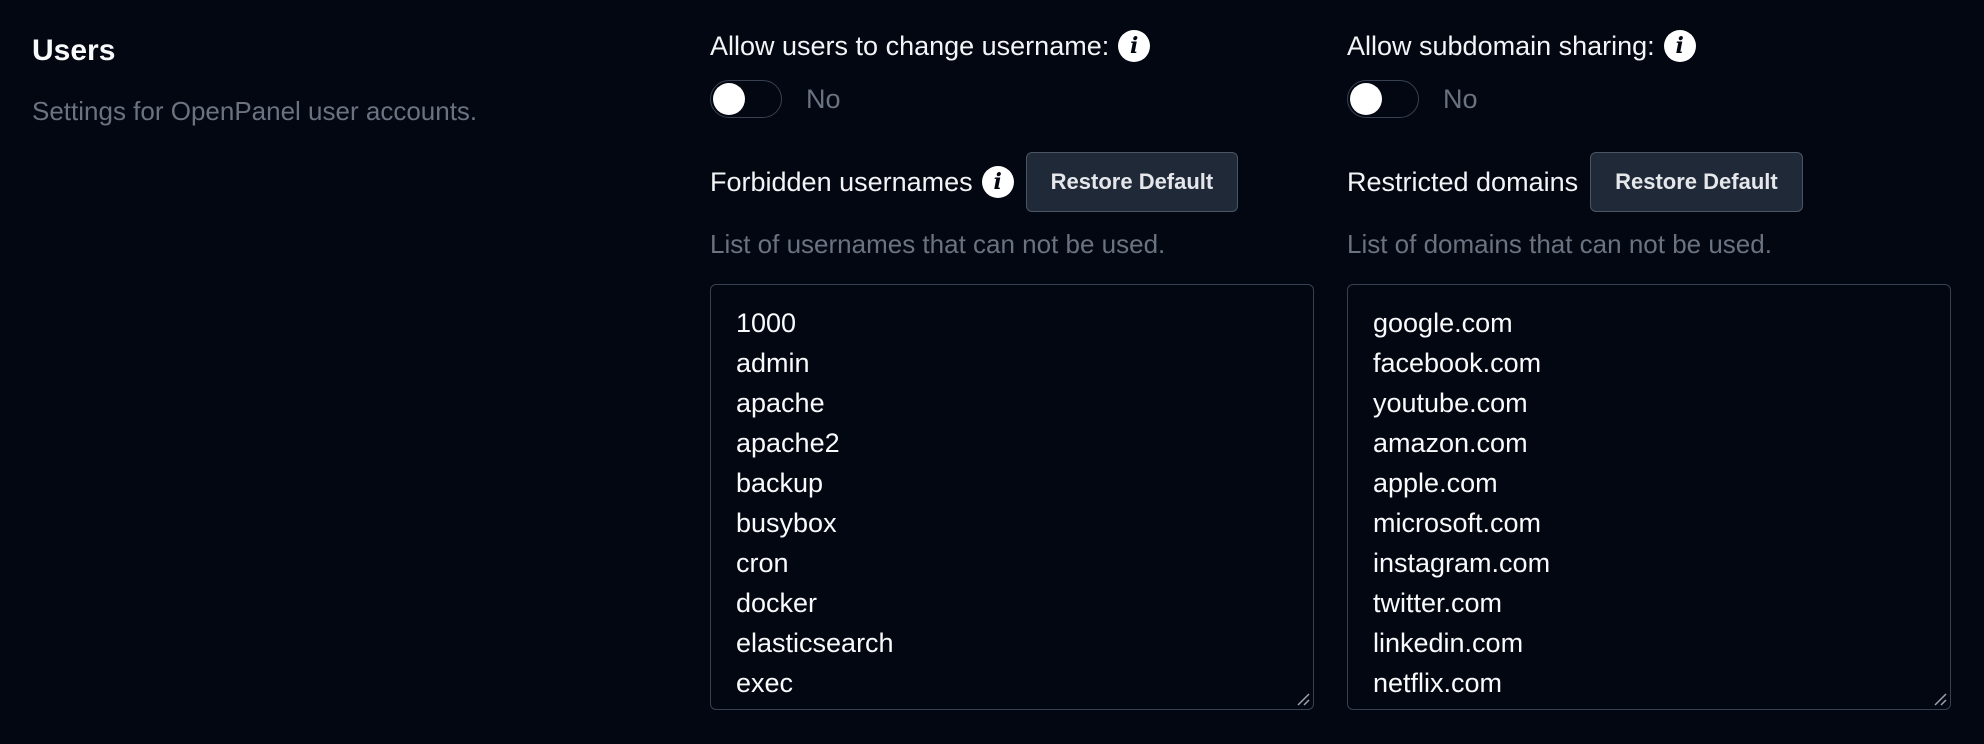  Describe the element at coordinates (1450, 403) in the screenshot. I see `list-item: youtube.com` at that location.